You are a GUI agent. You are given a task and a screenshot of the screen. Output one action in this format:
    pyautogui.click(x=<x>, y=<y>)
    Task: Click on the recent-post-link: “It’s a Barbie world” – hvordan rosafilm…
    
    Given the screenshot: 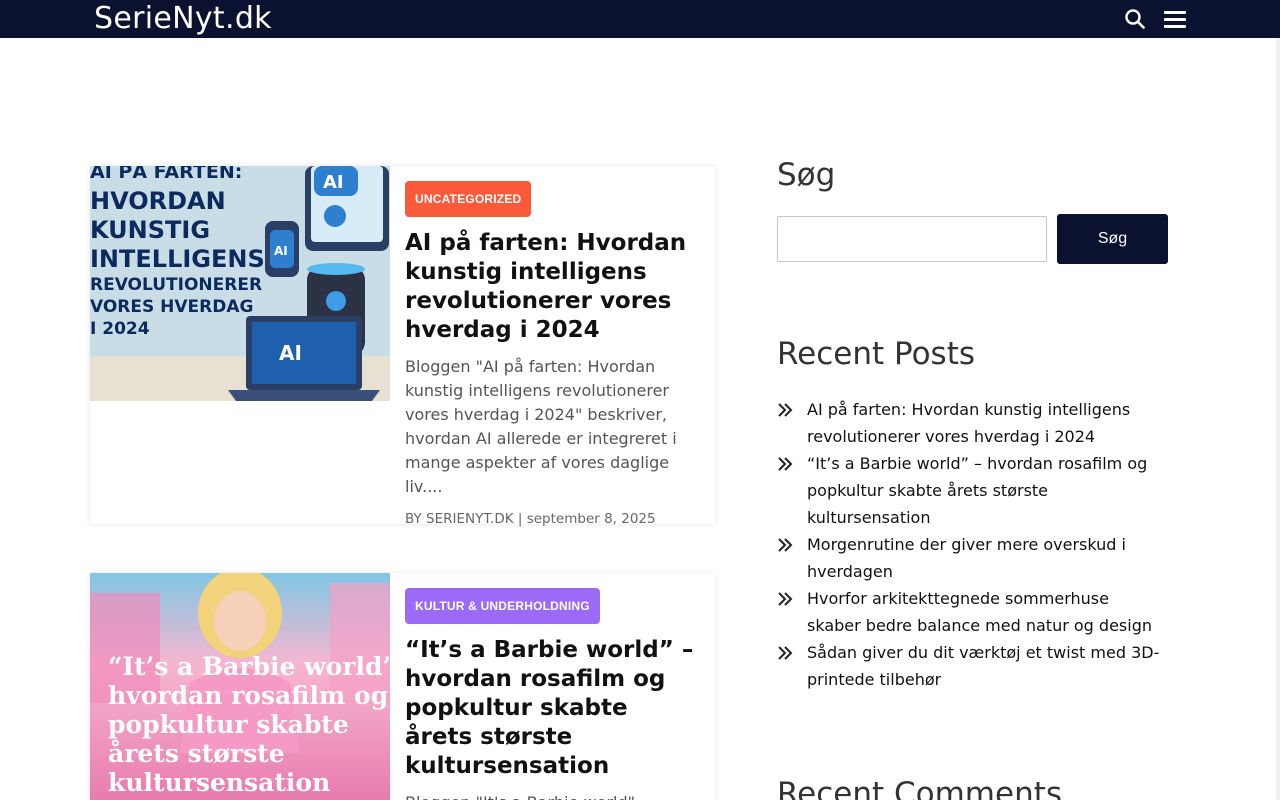 What is the action you would take?
    pyautogui.click(x=977, y=490)
    